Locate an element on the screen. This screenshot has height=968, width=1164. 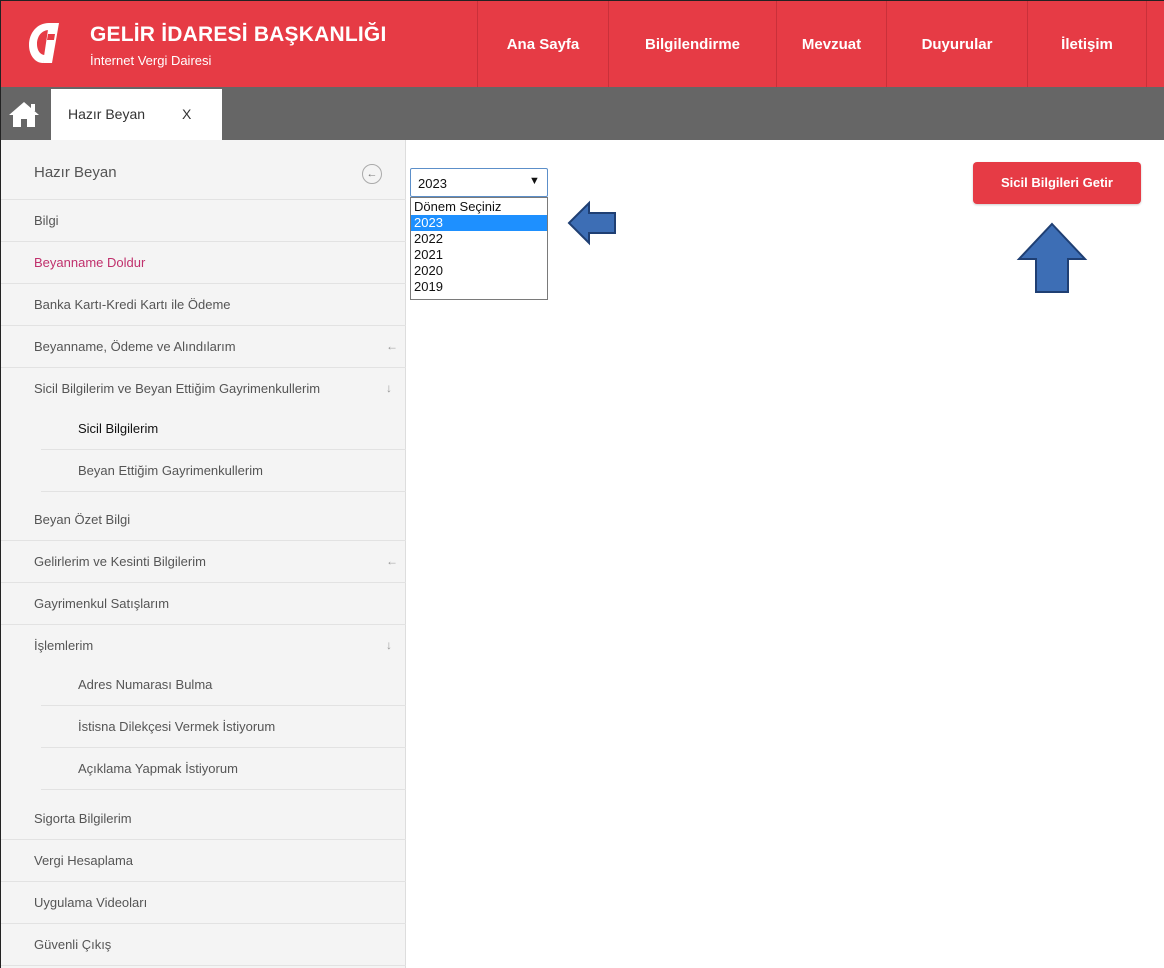
sidebar-item-label: Güvenli Çıkış is located at coordinates (73, 944).